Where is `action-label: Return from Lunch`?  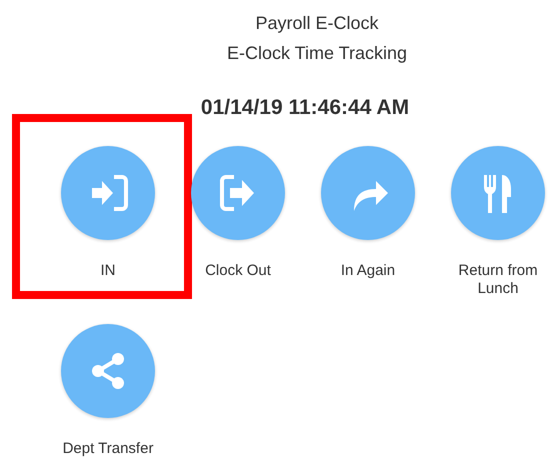
action-label: Return from Lunch is located at coordinates (498, 280).